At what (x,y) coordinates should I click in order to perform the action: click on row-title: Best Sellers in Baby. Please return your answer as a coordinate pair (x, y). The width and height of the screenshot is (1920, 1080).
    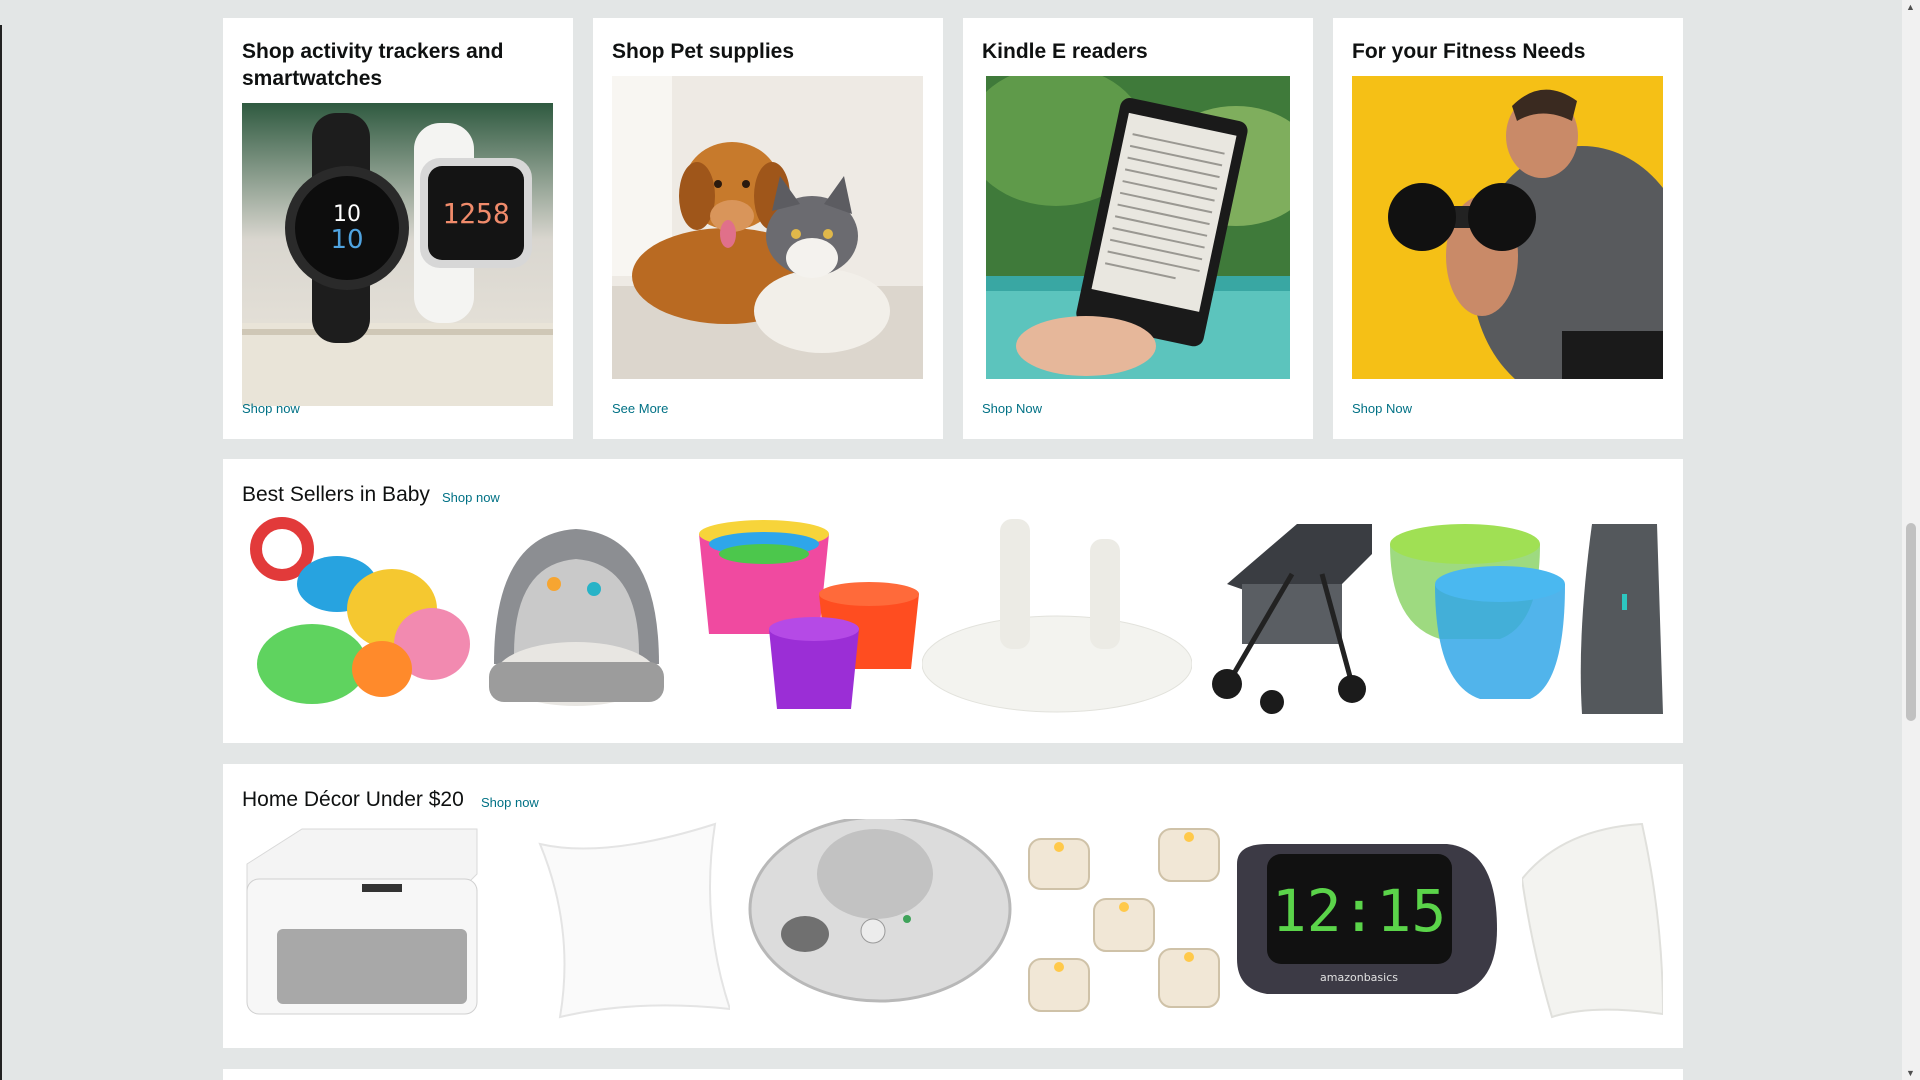
    Looking at the image, I should click on (336, 494).